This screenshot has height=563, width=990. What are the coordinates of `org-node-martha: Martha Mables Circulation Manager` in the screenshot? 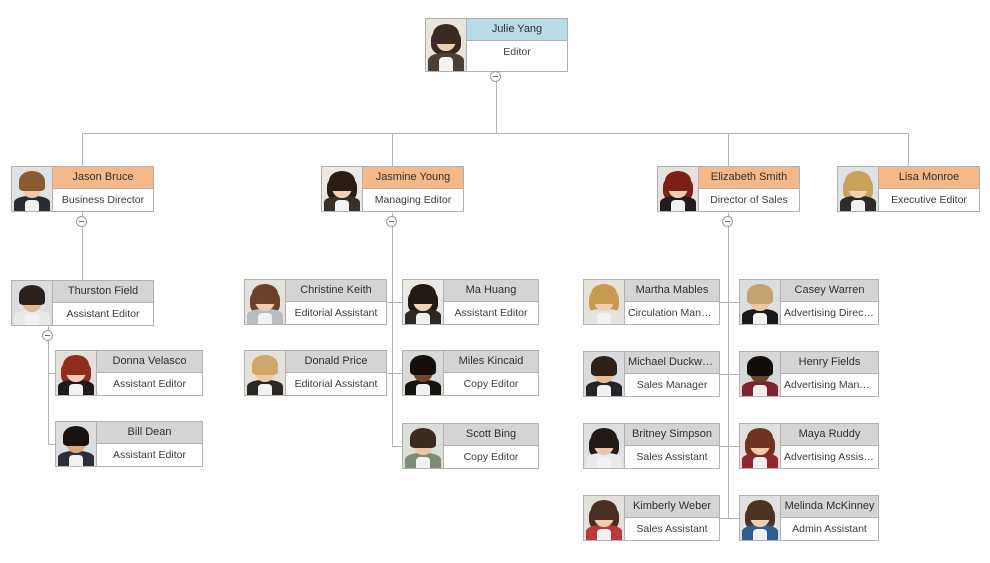 It's located at (651, 302).